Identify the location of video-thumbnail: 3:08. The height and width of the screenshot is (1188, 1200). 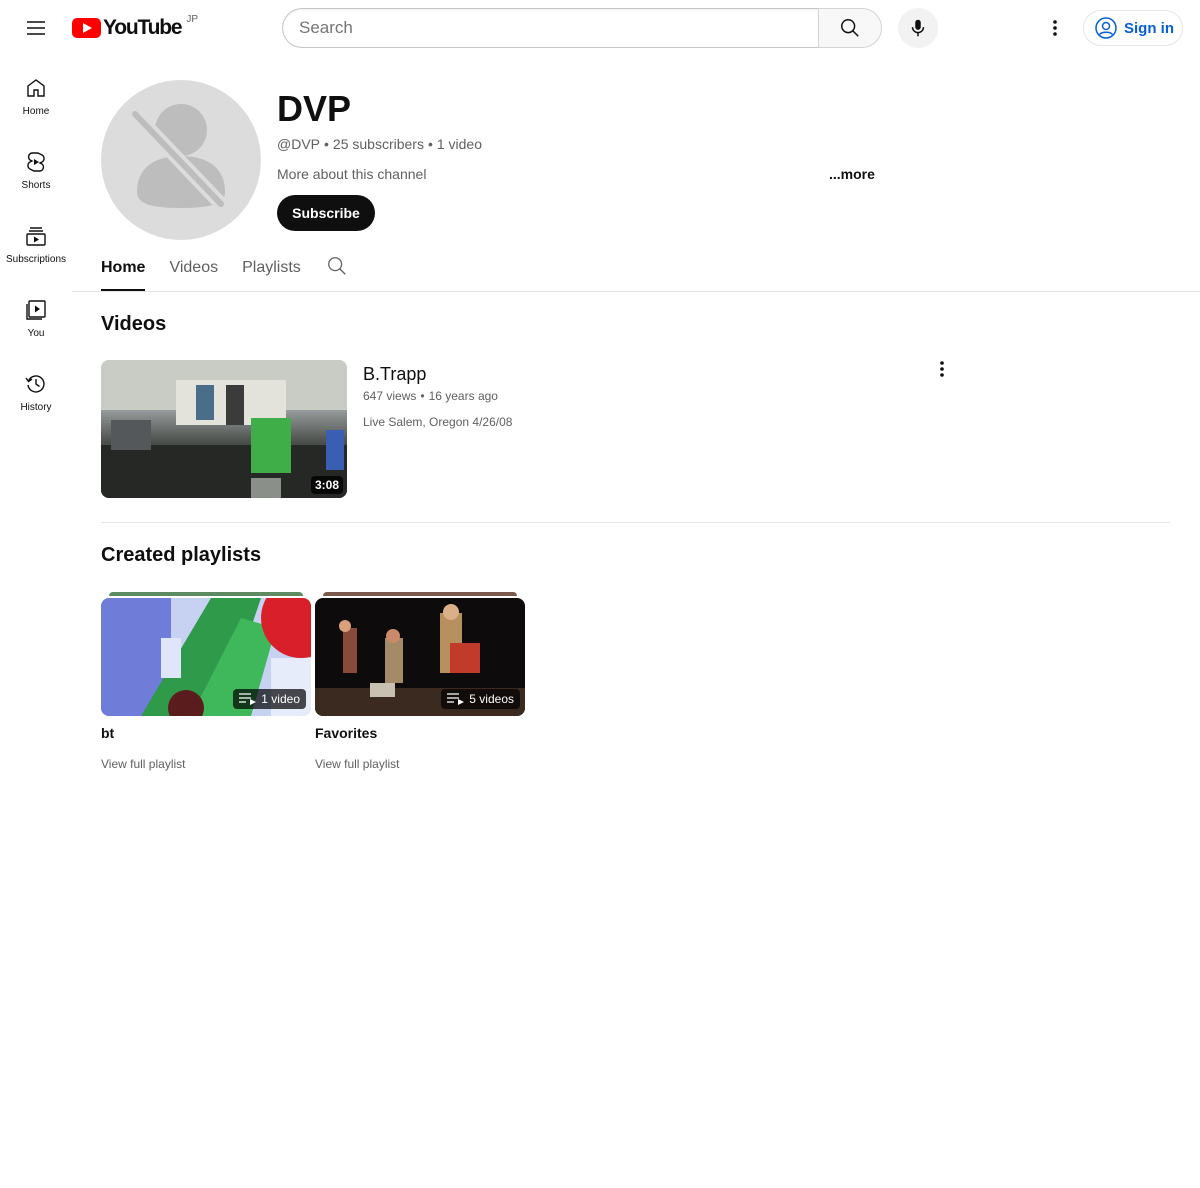
(224, 429).